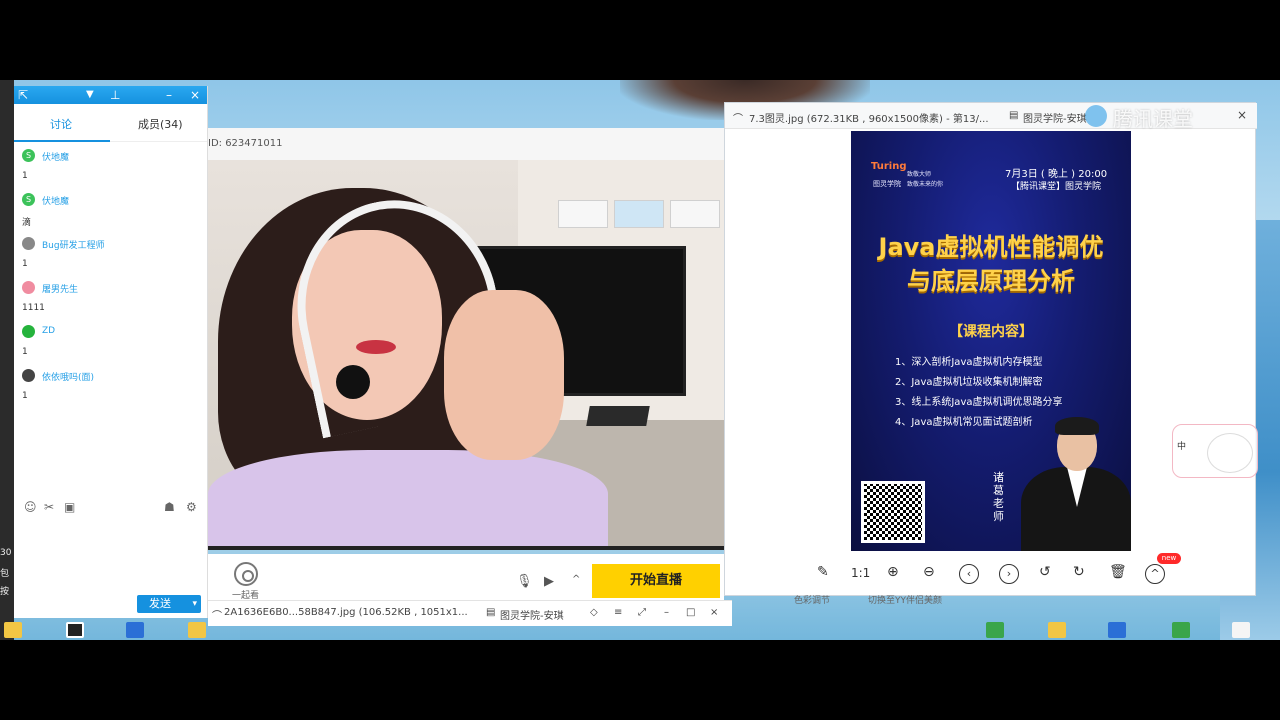 The width and height of the screenshot is (1280, 720). What do you see at coordinates (115, 95) in the screenshot?
I see `pin-icon: ⊥` at bounding box center [115, 95].